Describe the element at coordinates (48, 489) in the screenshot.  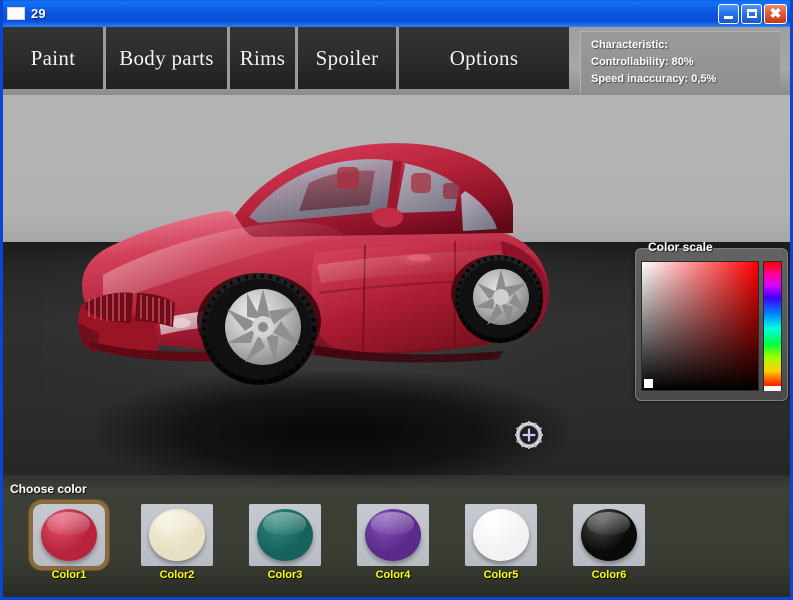
I see `choose-color-label: Choose color` at that location.